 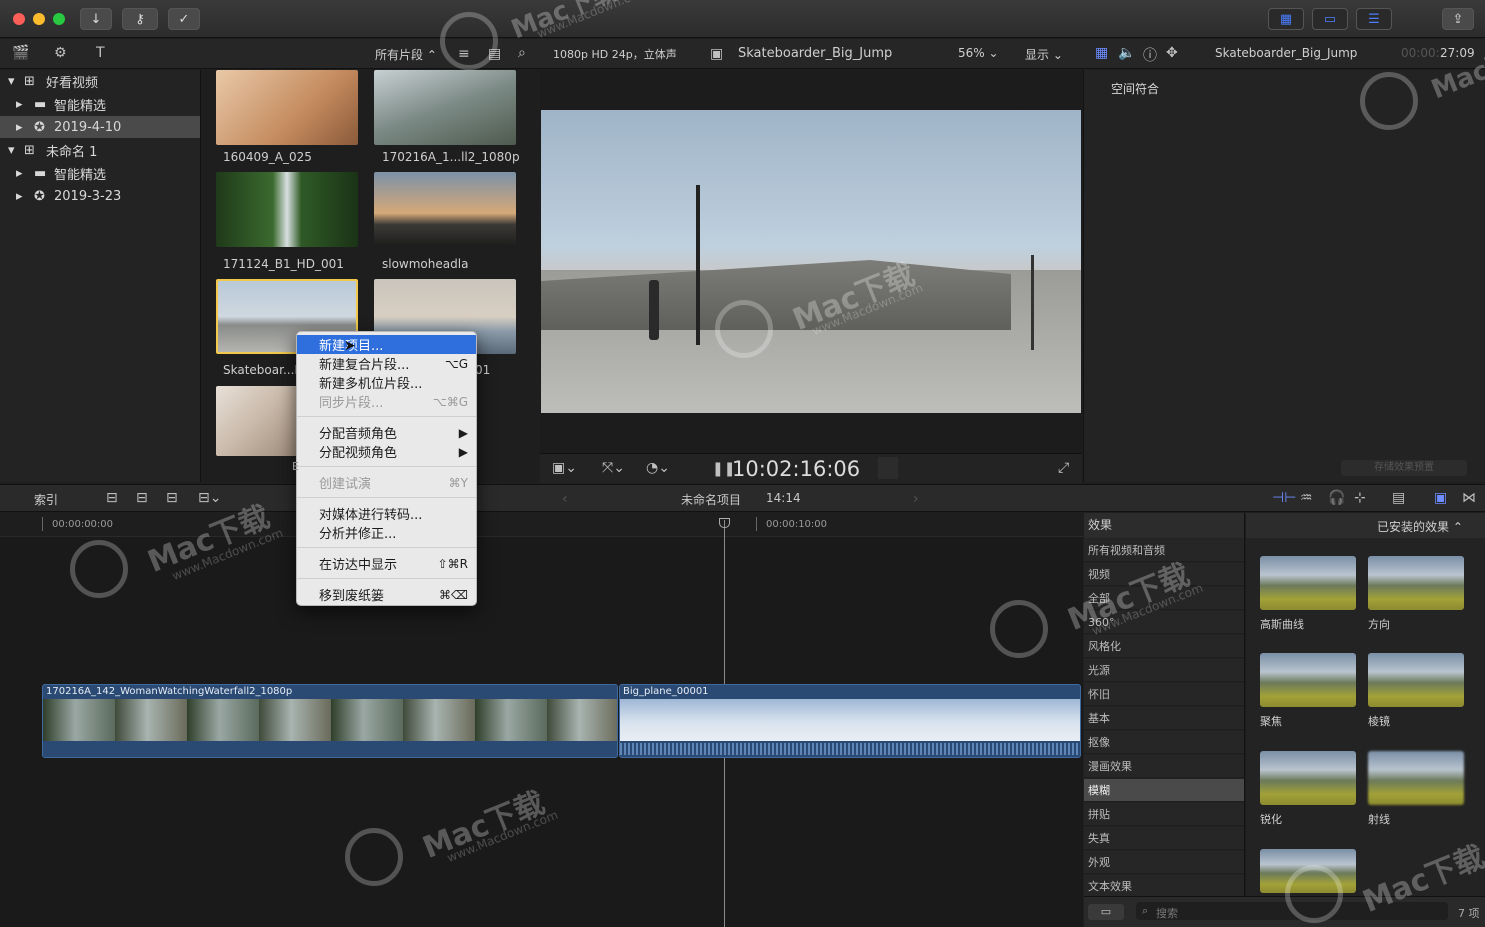 I want to click on display-dropdown: 显示 ⌄, so click(x=1044, y=54).